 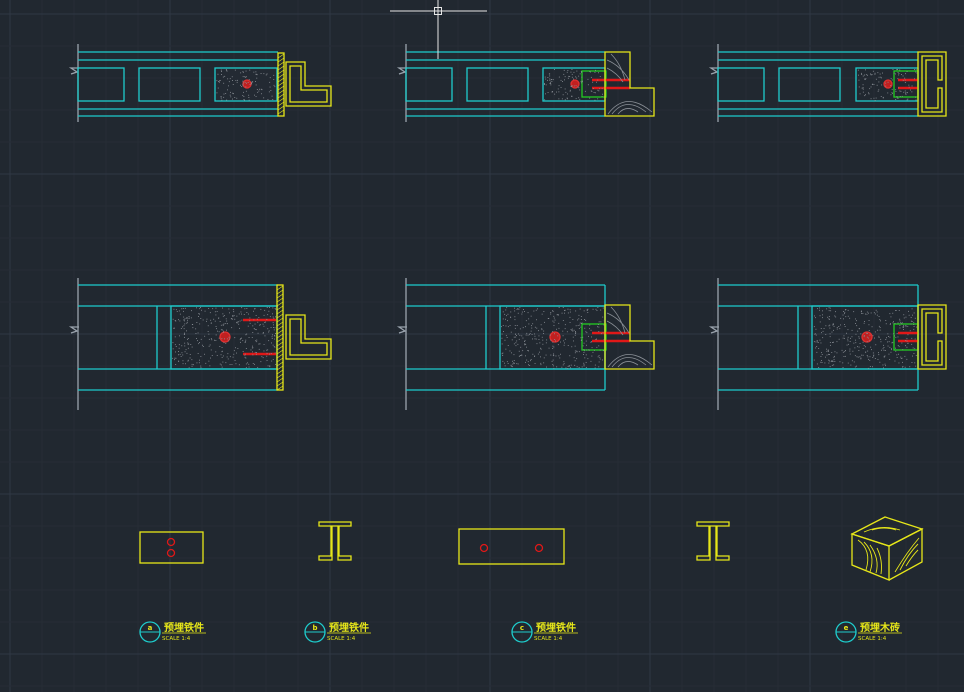 I want to click on crosshair-cursor-icon, so click(x=438, y=29).